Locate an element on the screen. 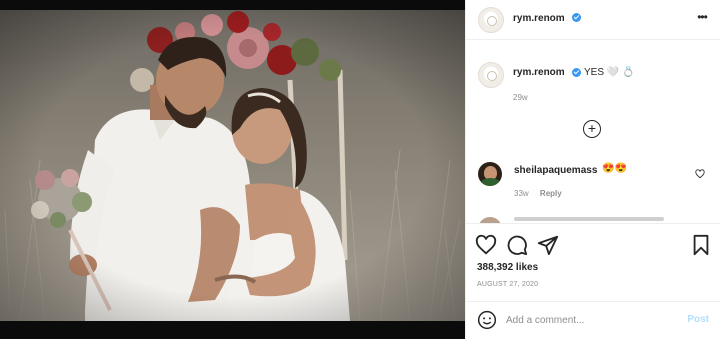 The image size is (720, 339). caption-timestamp: 29w is located at coordinates (520, 97).